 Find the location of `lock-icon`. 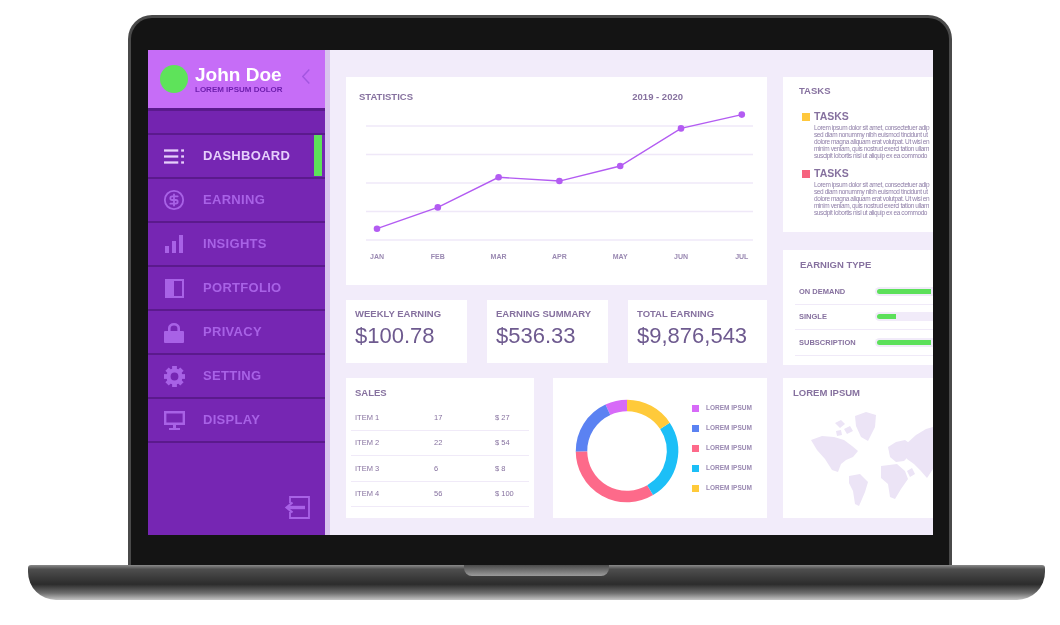

lock-icon is located at coordinates (174, 332).